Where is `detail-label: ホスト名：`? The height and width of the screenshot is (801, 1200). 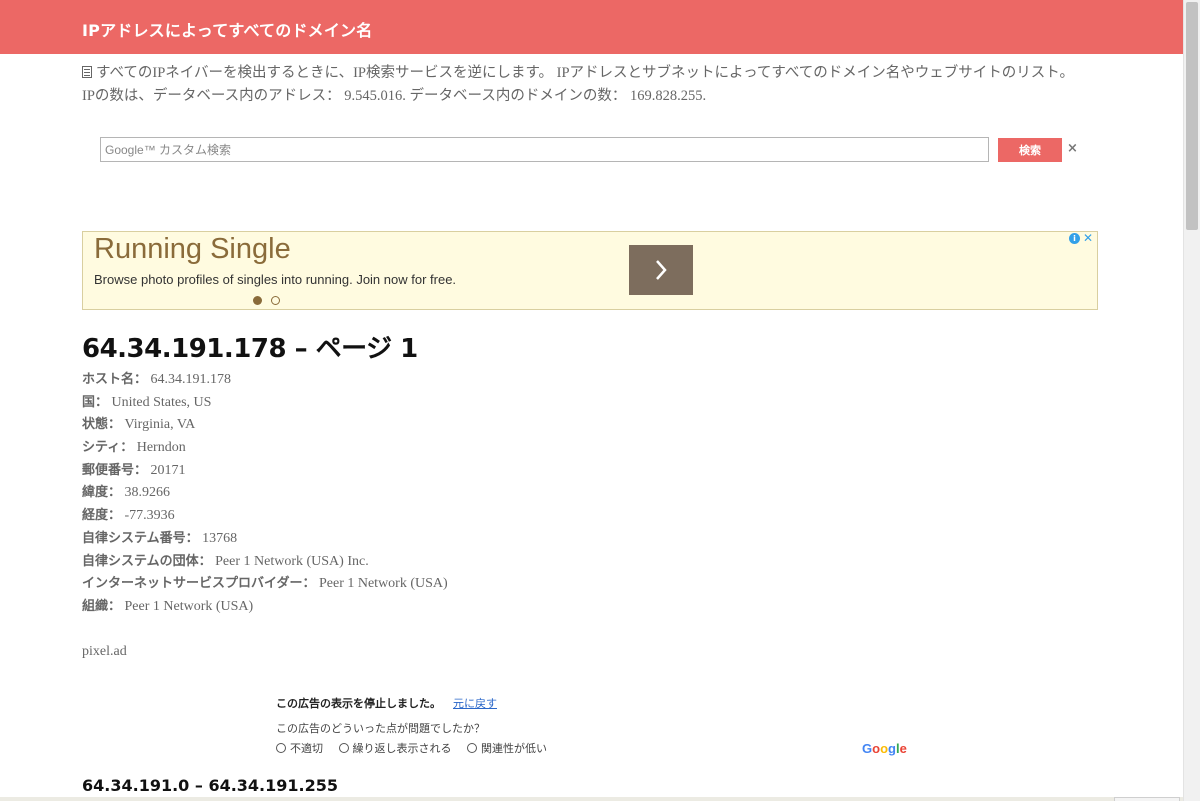 detail-label: ホスト名： is located at coordinates (115, 379).